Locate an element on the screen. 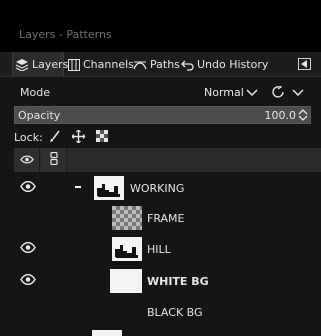 This screenshot has height=336, width=321. lock-alpha-checker-icon is located at coordinates (102, 137).